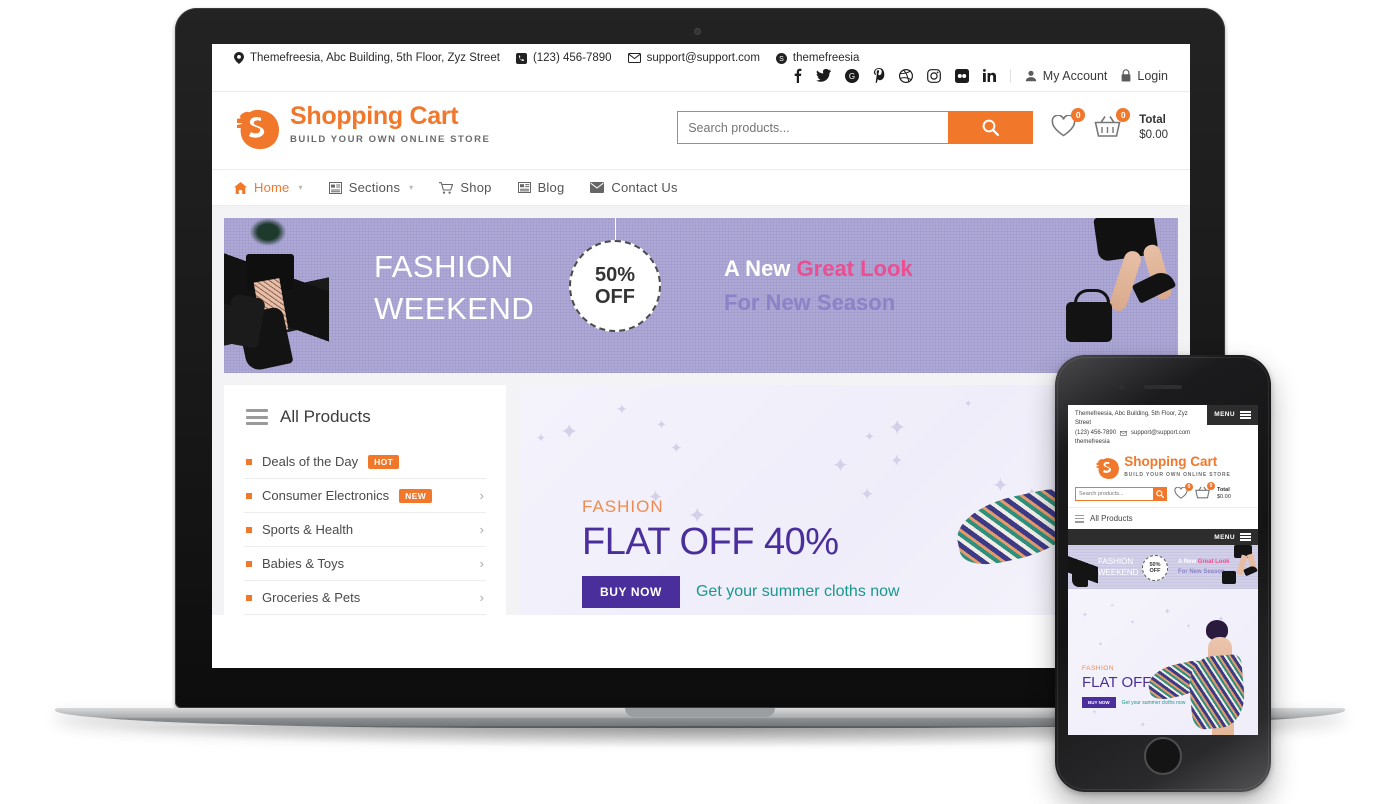  What do you see at coordinates (239, 58) in the screenshot?
I see `map-pin-icon` at bounding box center [239, 58].